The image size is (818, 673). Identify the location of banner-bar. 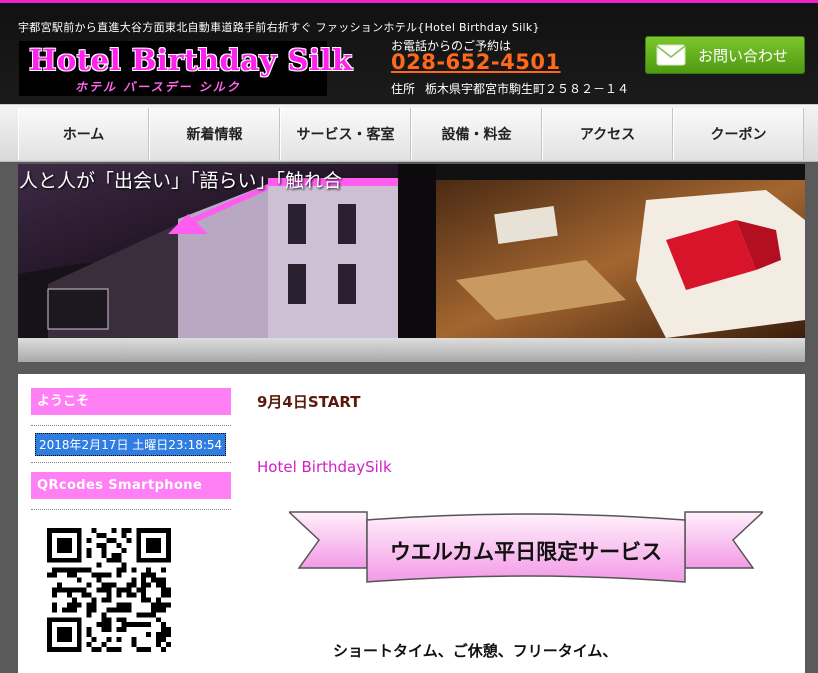
(411, 350).